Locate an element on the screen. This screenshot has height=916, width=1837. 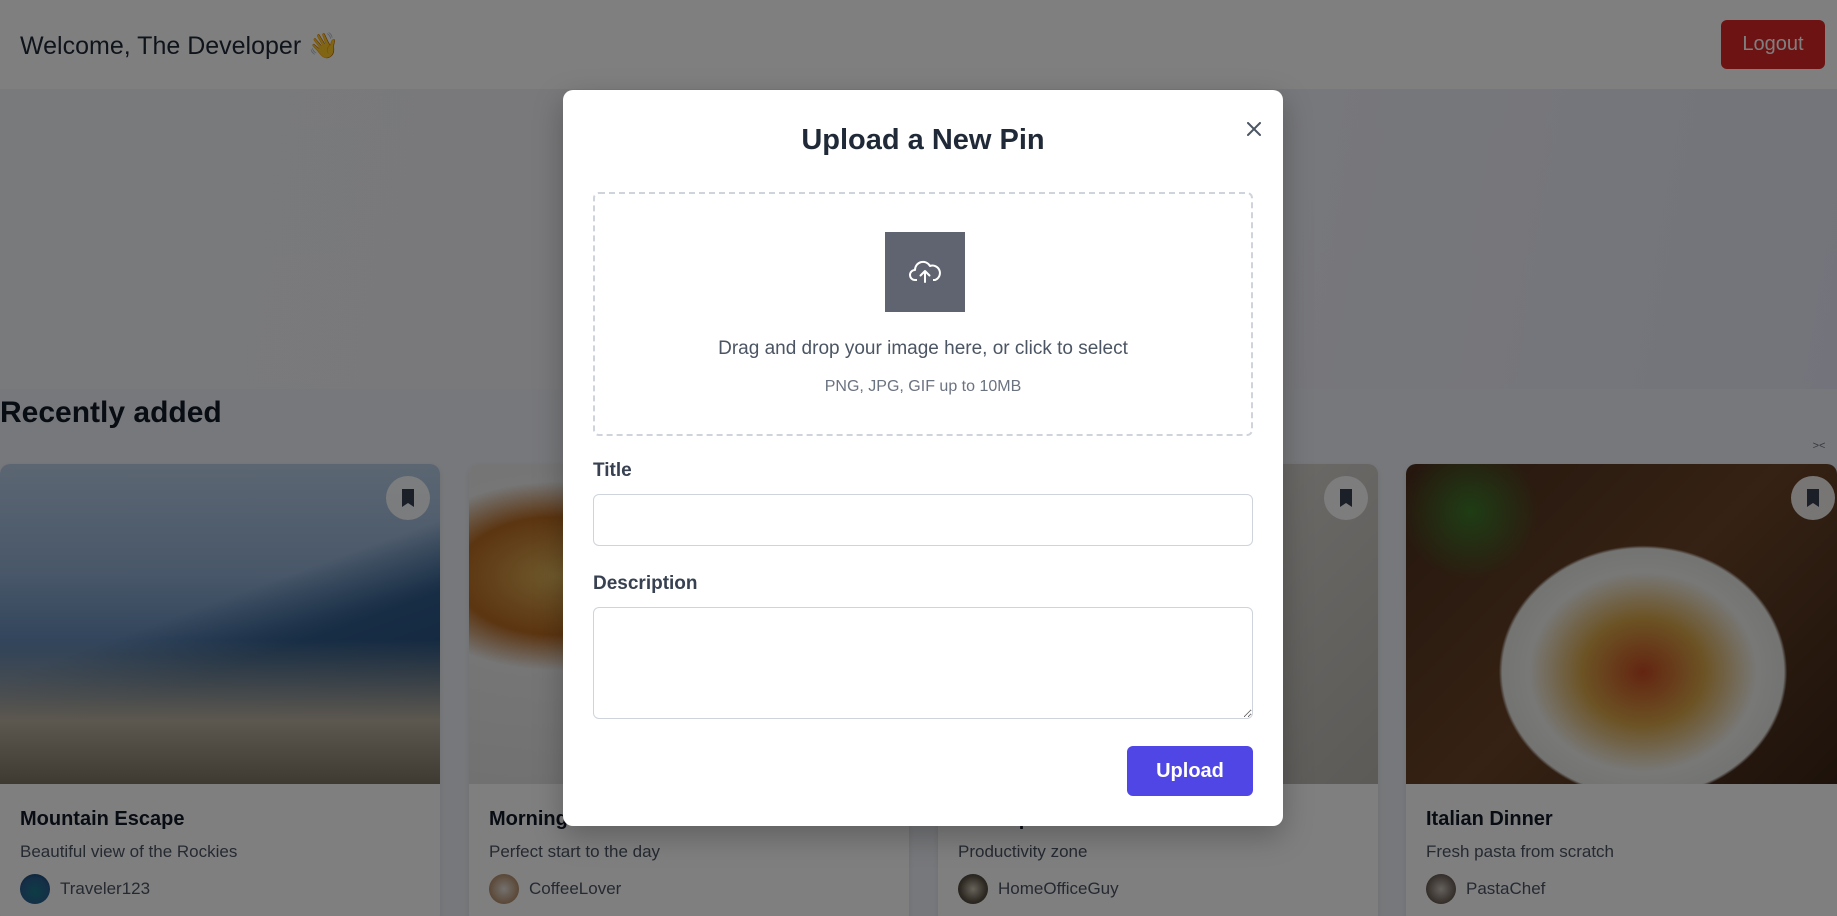
modal-title: Upload a New Pin is located at coordinates (923, 140).